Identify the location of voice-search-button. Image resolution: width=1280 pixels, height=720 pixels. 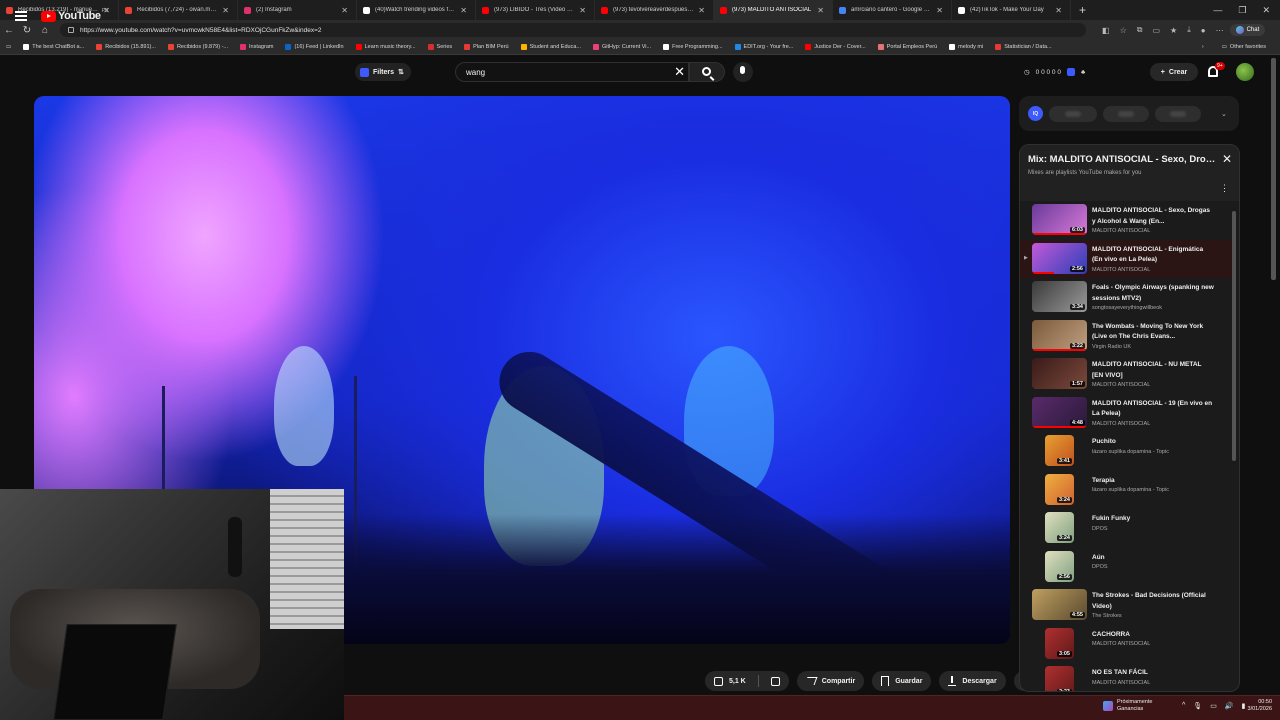
(743, 72).